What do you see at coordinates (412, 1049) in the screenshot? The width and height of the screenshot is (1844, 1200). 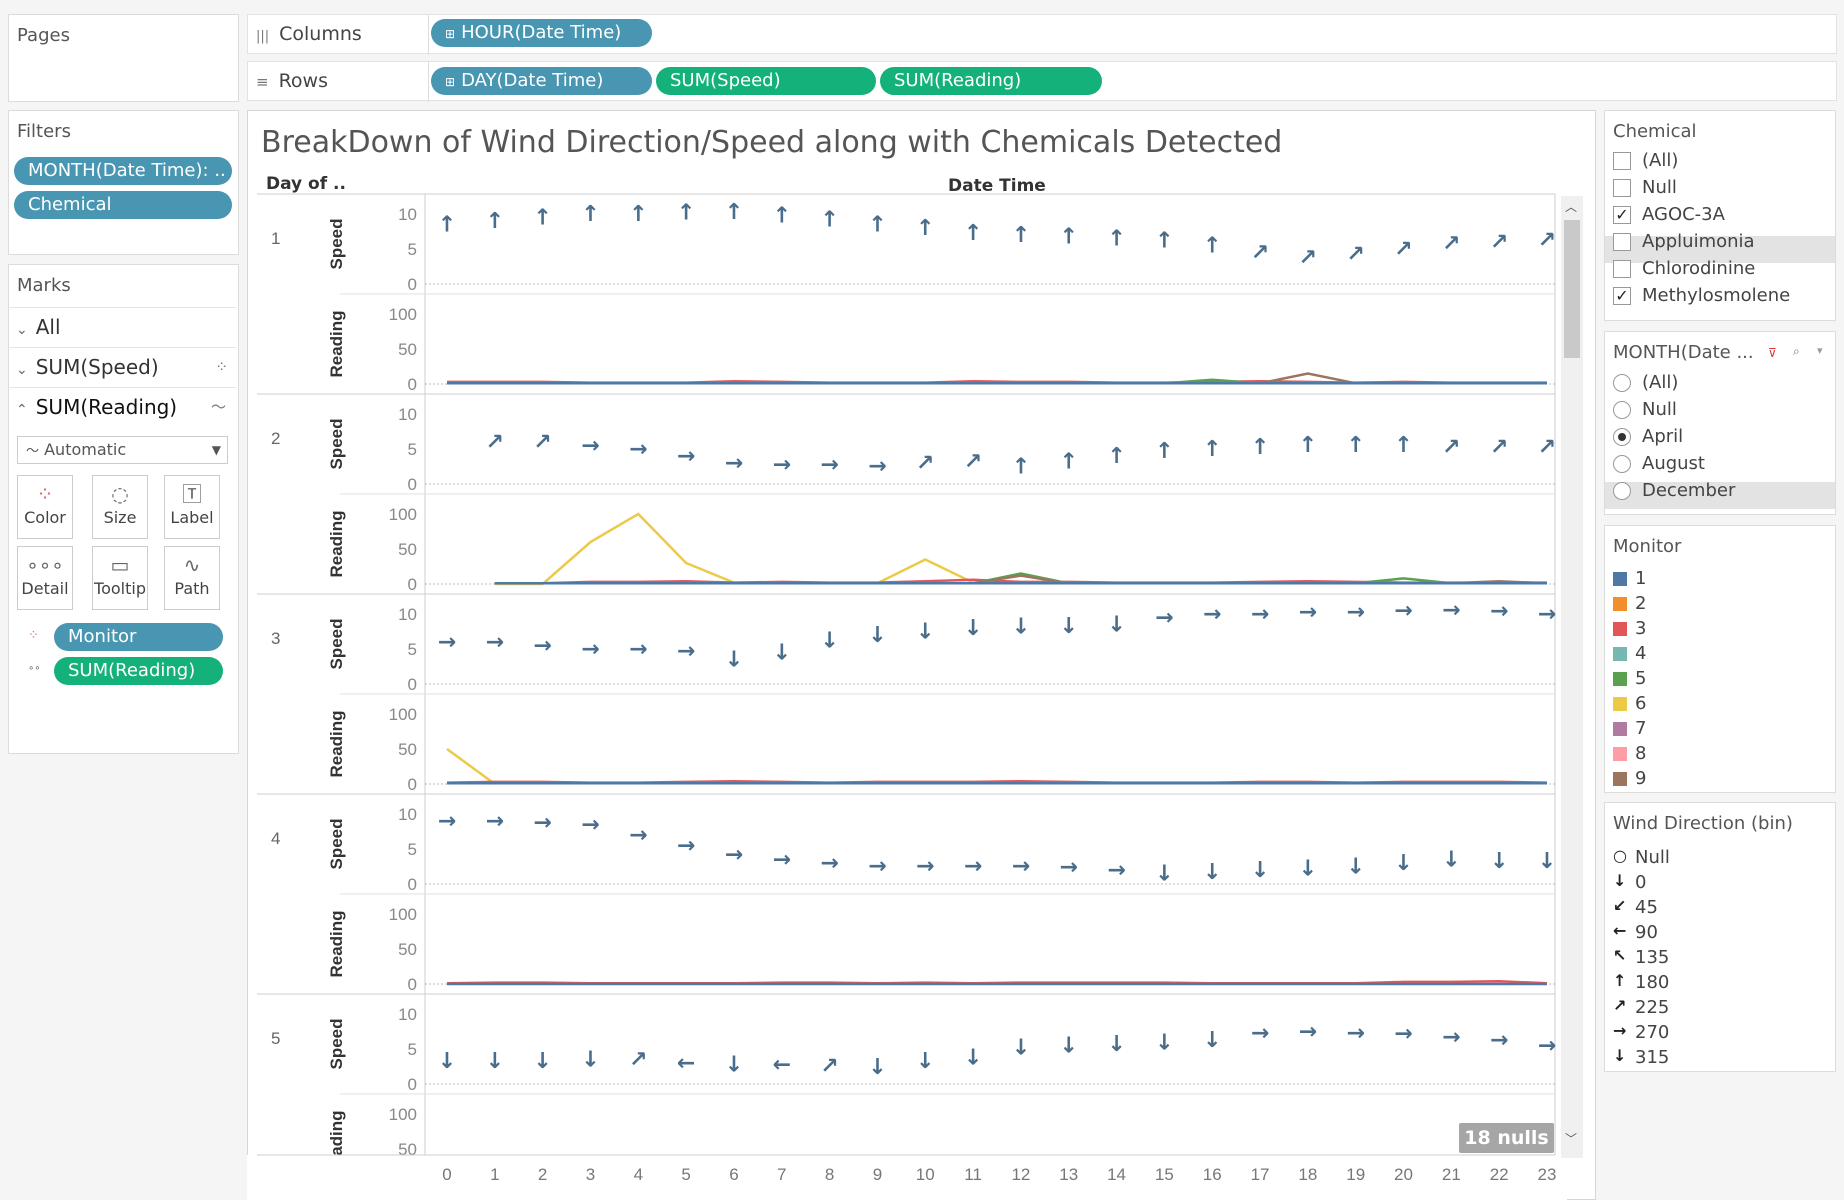 I see `speed-tick-label: 5` at bounding box center [412, 1049].